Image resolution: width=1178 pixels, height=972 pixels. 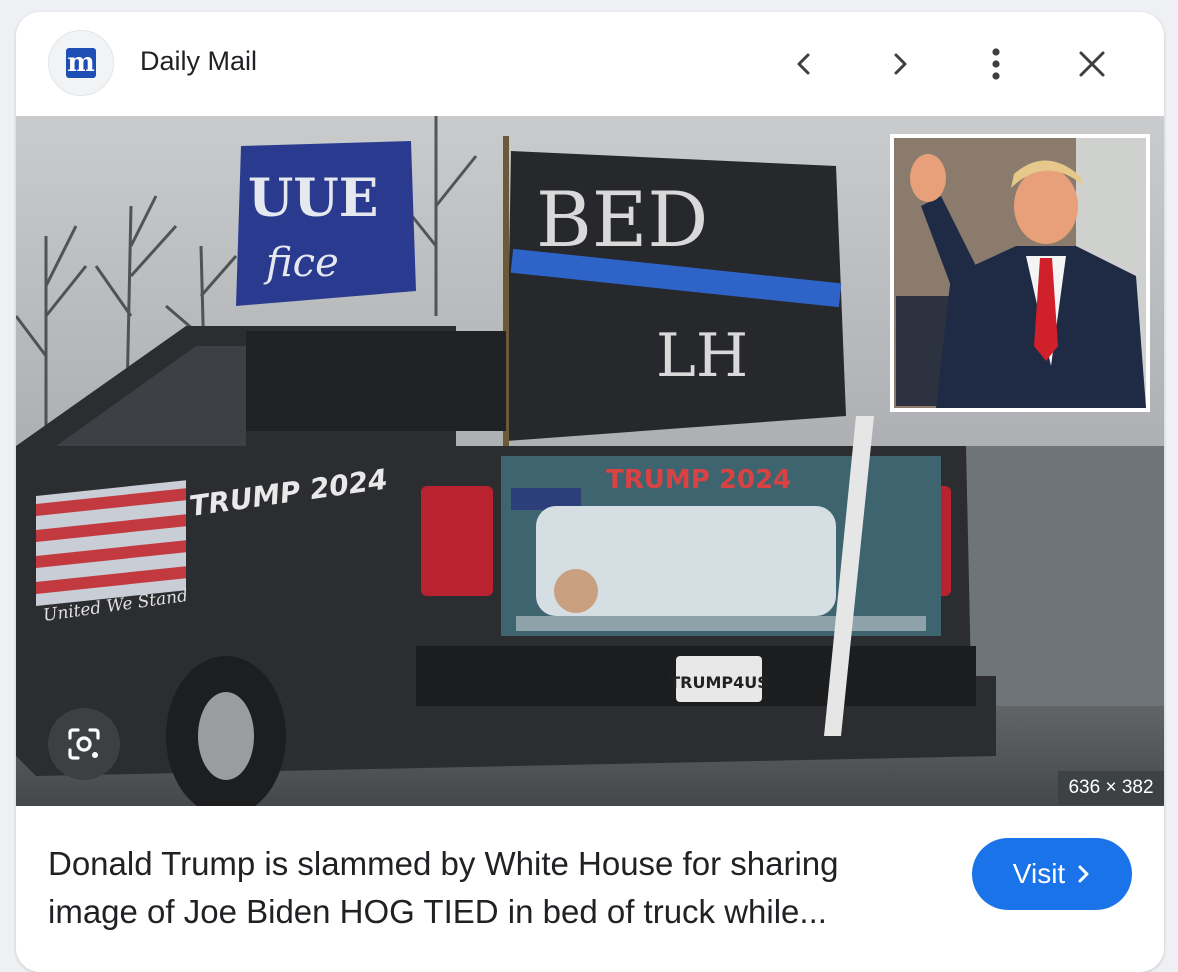 I want to click on left-flag-text: UUE, so click(x=313, y=198).